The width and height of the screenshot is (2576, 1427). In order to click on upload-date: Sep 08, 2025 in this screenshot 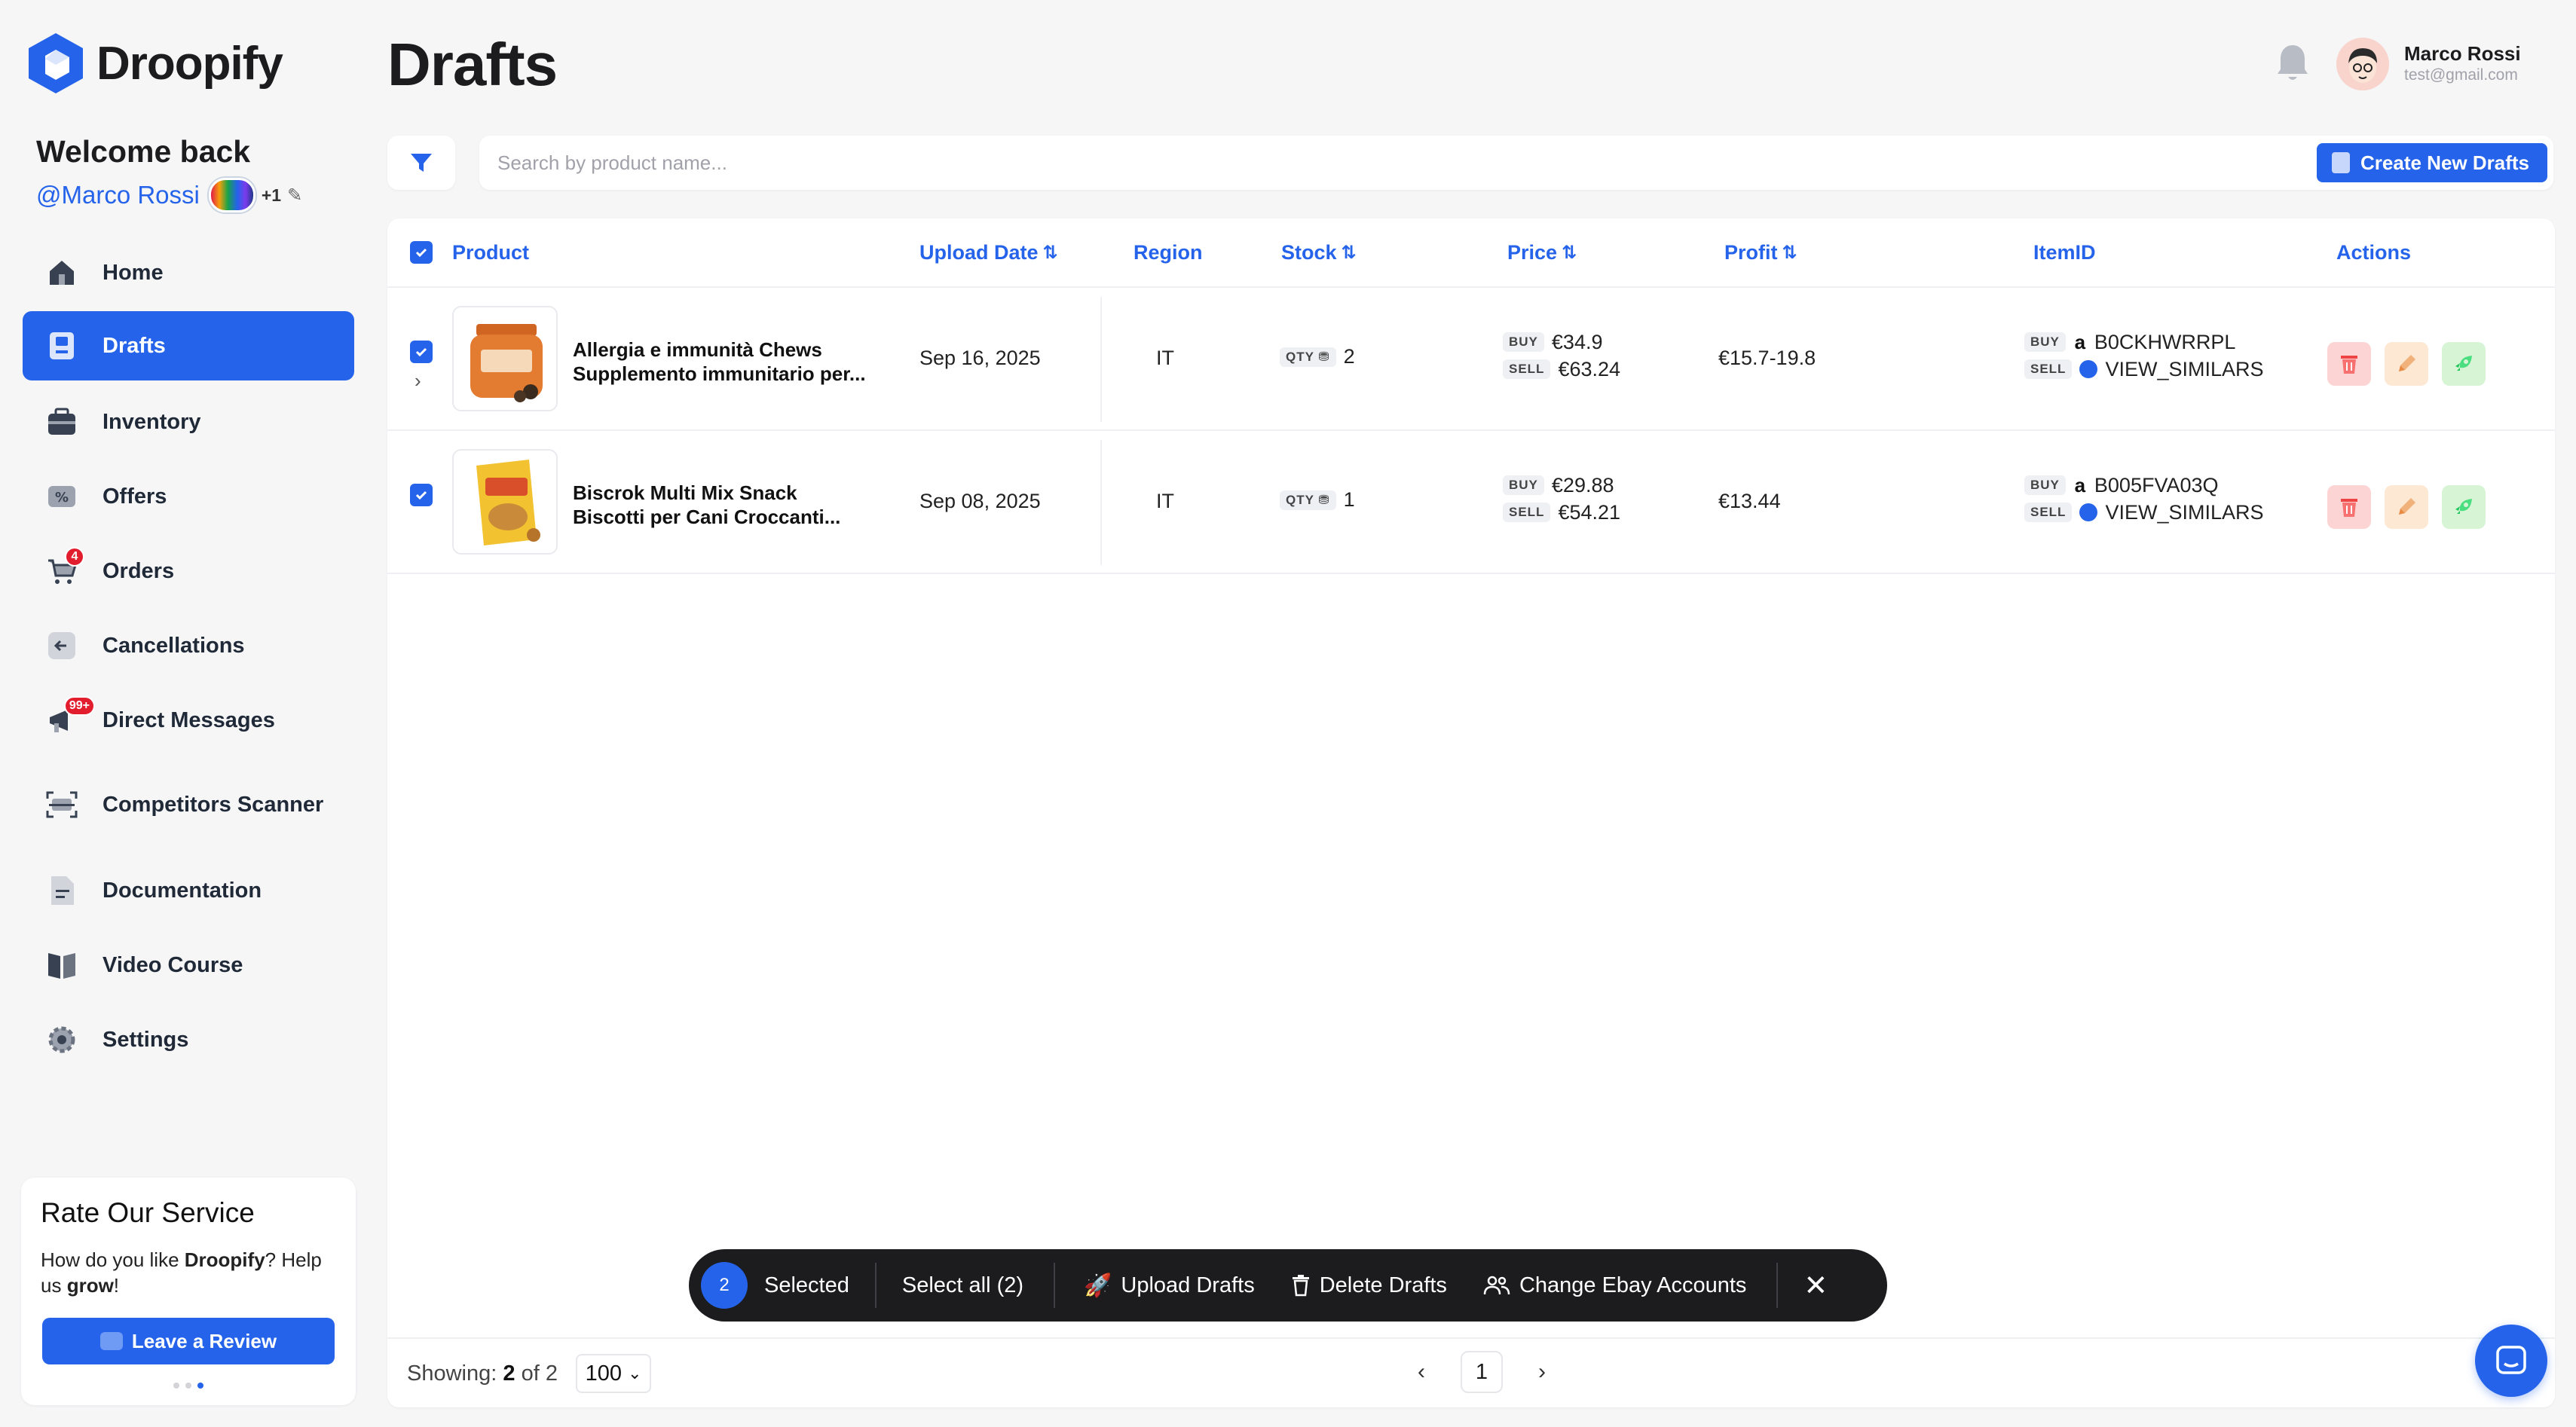, I will do `click(980, 501)`.